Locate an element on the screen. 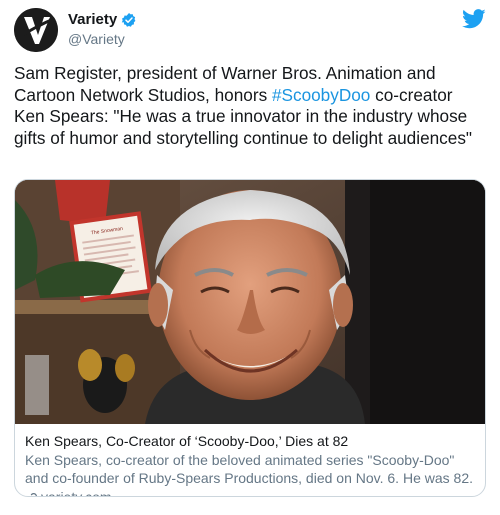 The height and width of the screenshot is (515, 500). verified-badge-icon is located at coordinates (129, 20).